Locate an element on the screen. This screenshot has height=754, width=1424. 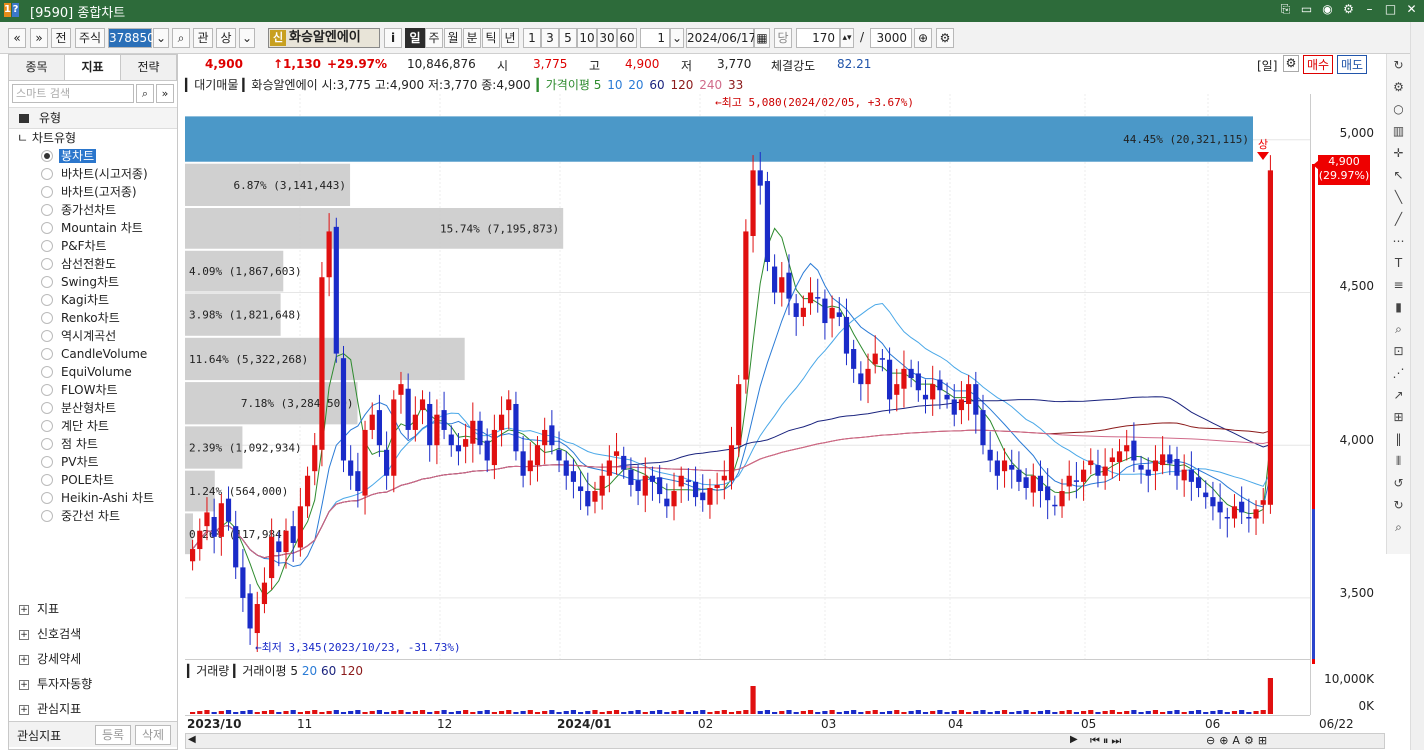
max-count-input: 3000 is located at coordinates (891, 38).